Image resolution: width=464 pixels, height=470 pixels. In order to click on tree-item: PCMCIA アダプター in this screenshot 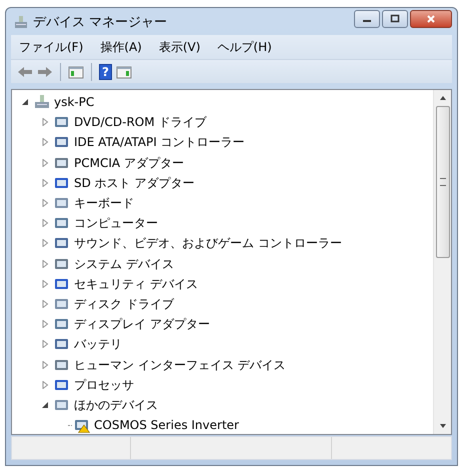, I will do `click(129, 162)`.